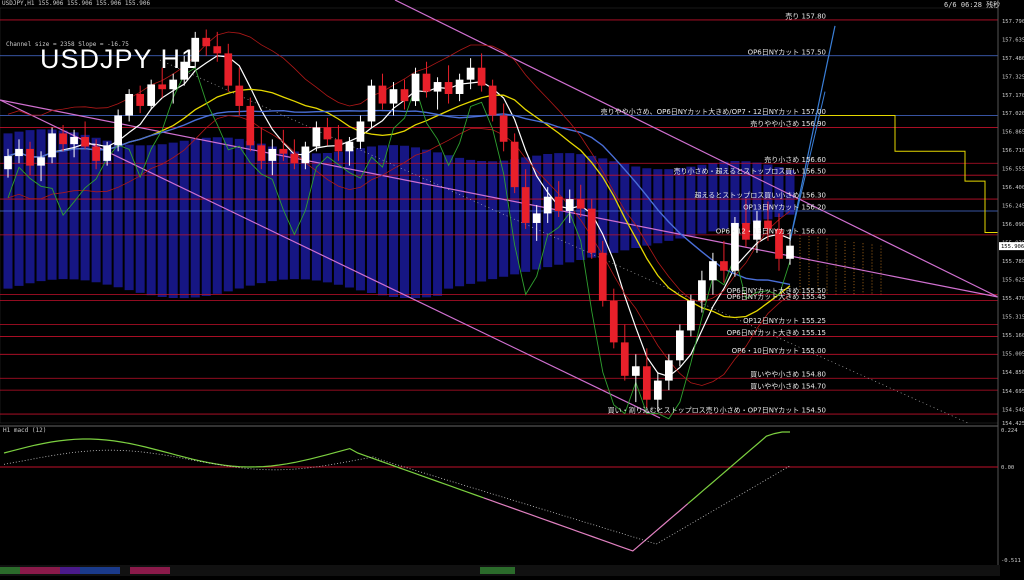  What do you see at coordinates (787, 52) in the screenshot?
I see `level-label: OP6日NYカット 157.50` at bounding box center [787, 52].